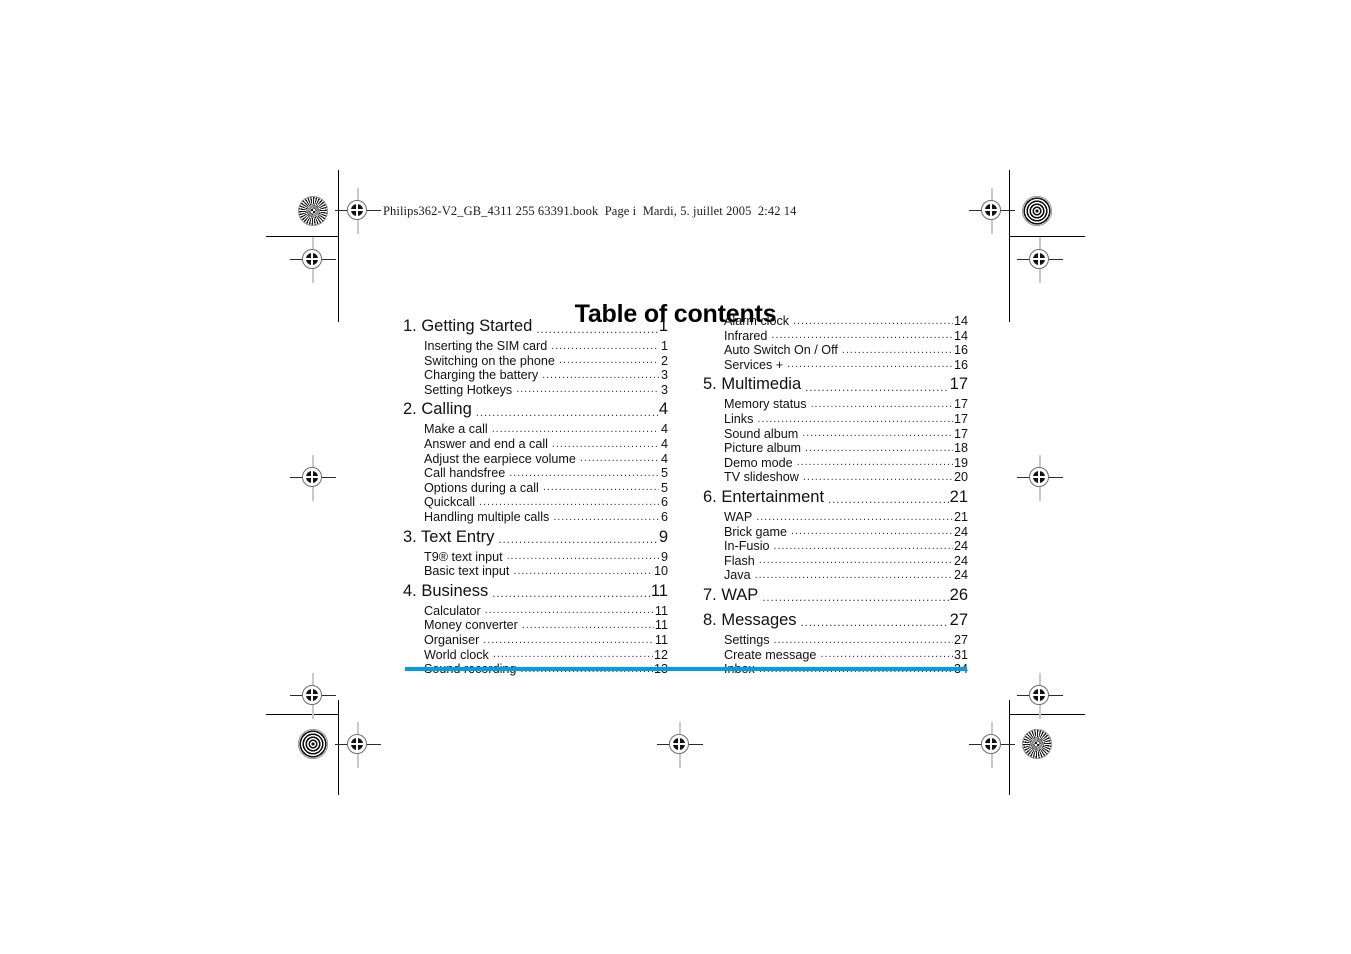 Image resolution: width=1351 pixels, height=954 pixels. What do you see at coordinates (1040, 696) in the screenshot?
I see `registration-mark-right-lower` at bounding box center [1040, 696].